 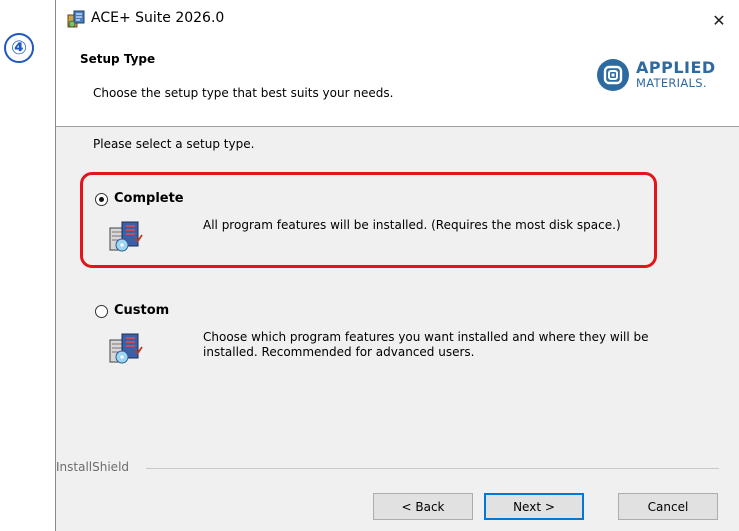 I want to click on installer-app-icon, so click(x=76, y=19).